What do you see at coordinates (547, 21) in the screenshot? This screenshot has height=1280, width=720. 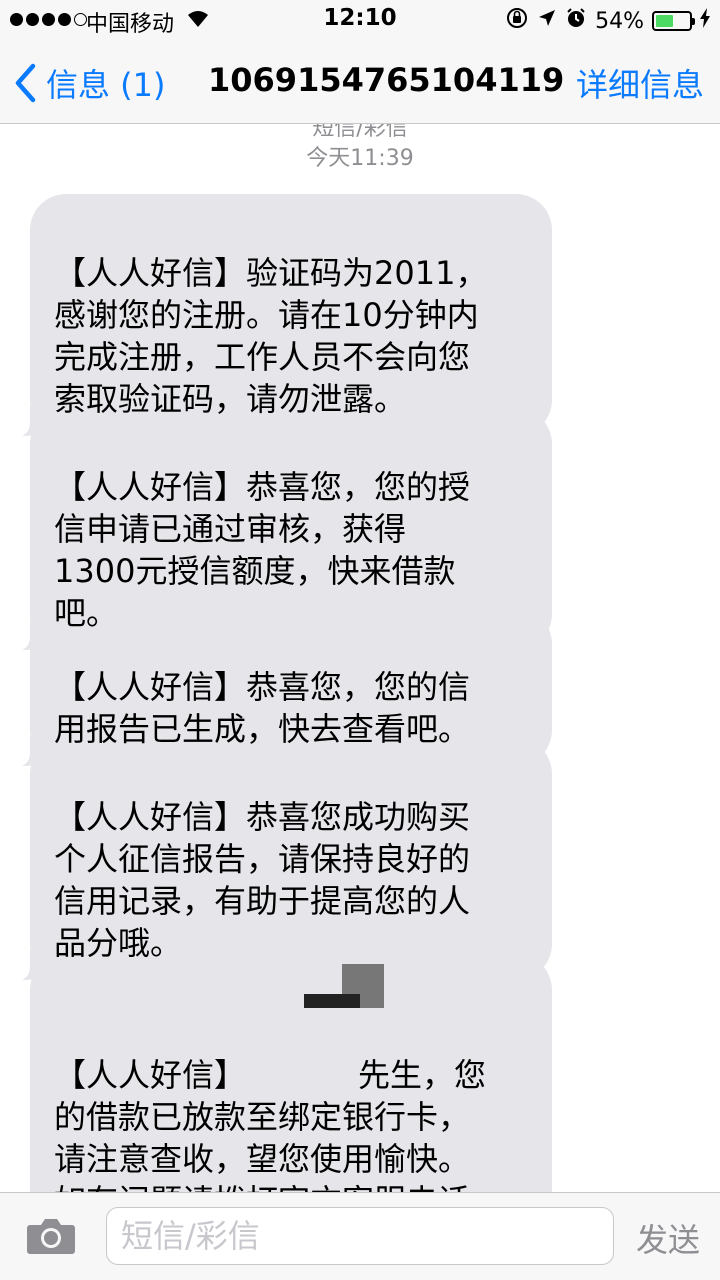 I see `location-arrow-icon` at bounding box center [547, 21].